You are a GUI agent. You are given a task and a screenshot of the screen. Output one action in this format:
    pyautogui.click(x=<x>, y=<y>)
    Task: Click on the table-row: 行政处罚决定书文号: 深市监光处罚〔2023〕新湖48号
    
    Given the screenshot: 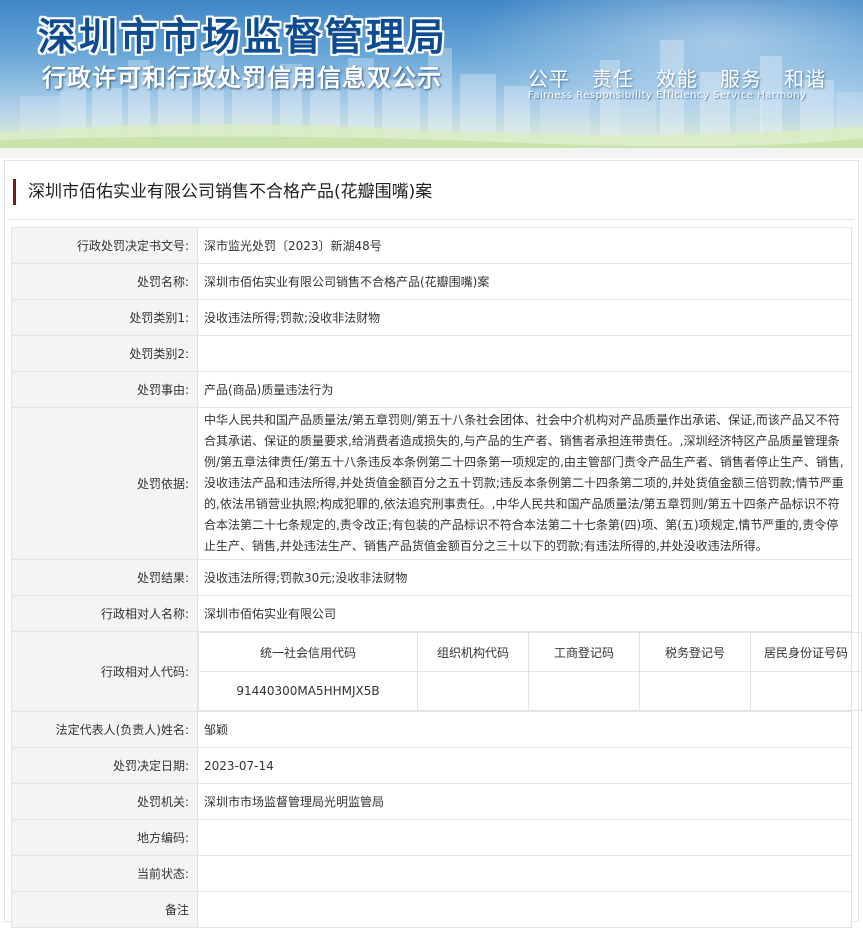 What is the action you would take?
    pyautogui.click(x=431, y=245)
    